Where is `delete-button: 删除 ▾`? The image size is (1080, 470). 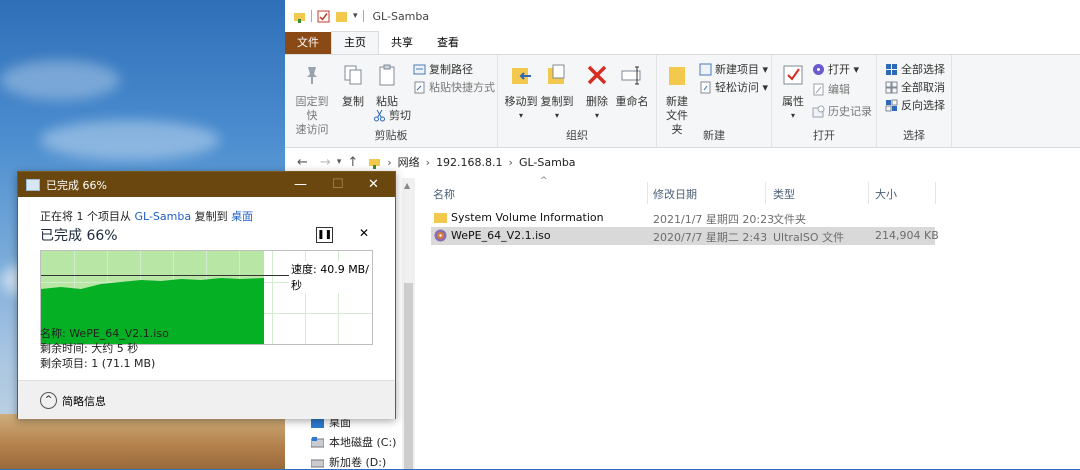
delete-button: 删除 ▾ is located at coordinates (597, 93).